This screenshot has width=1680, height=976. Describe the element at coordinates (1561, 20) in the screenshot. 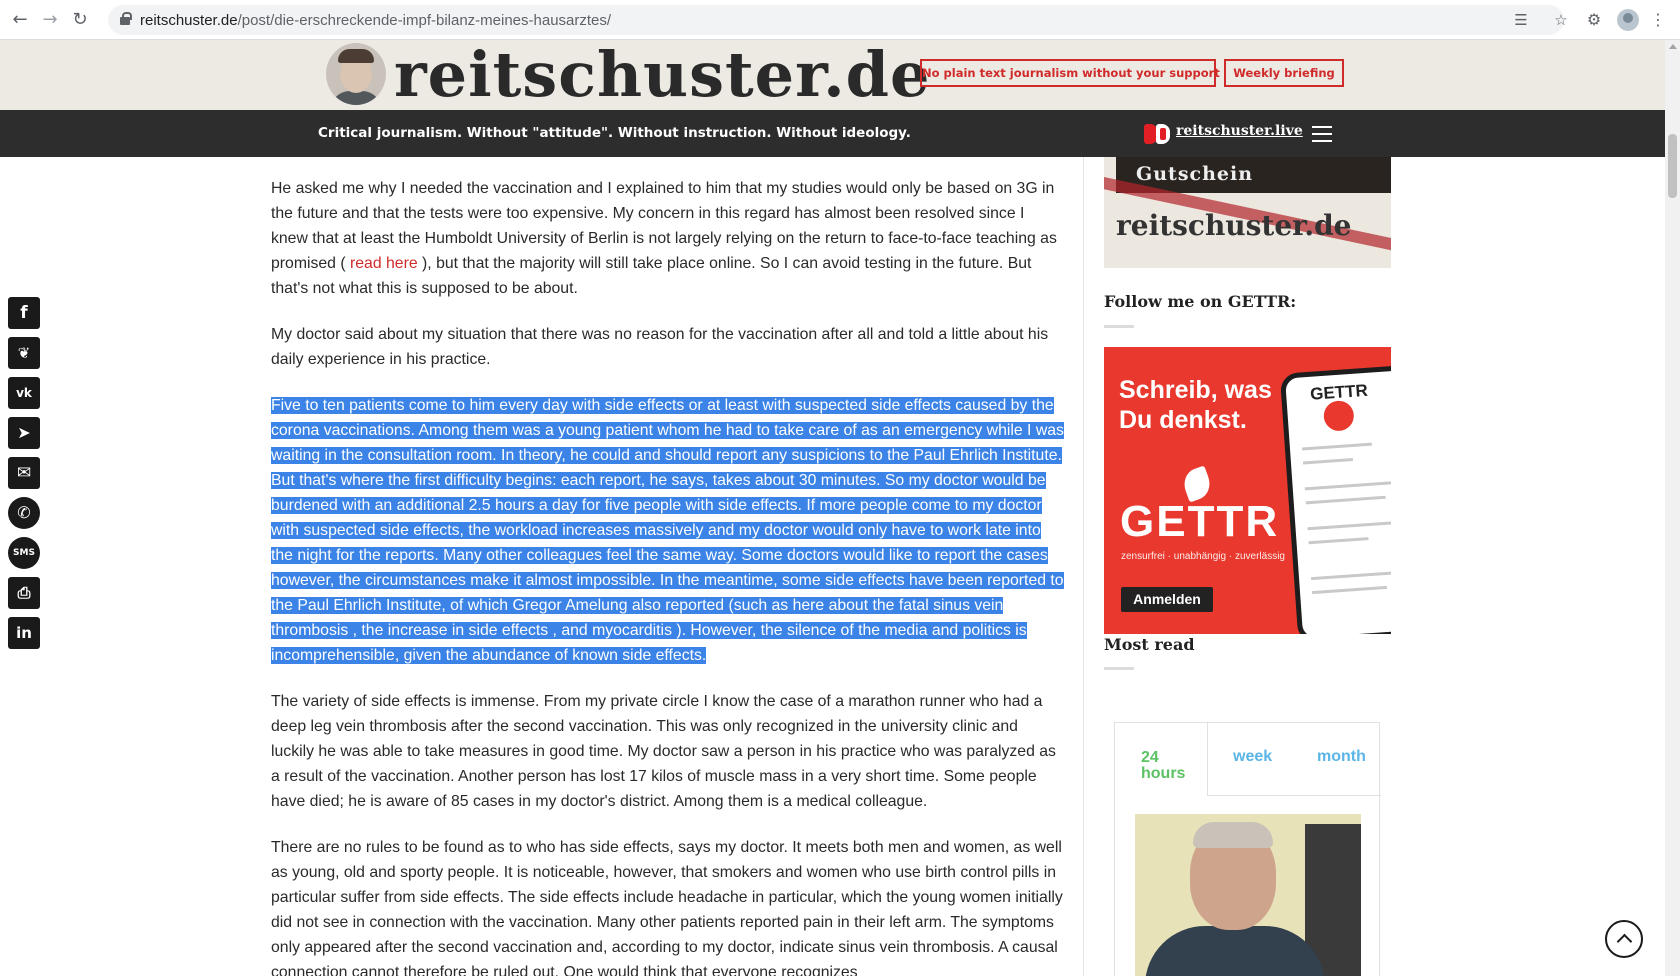

I see `bookmark-star-icon: ☆` at that location.